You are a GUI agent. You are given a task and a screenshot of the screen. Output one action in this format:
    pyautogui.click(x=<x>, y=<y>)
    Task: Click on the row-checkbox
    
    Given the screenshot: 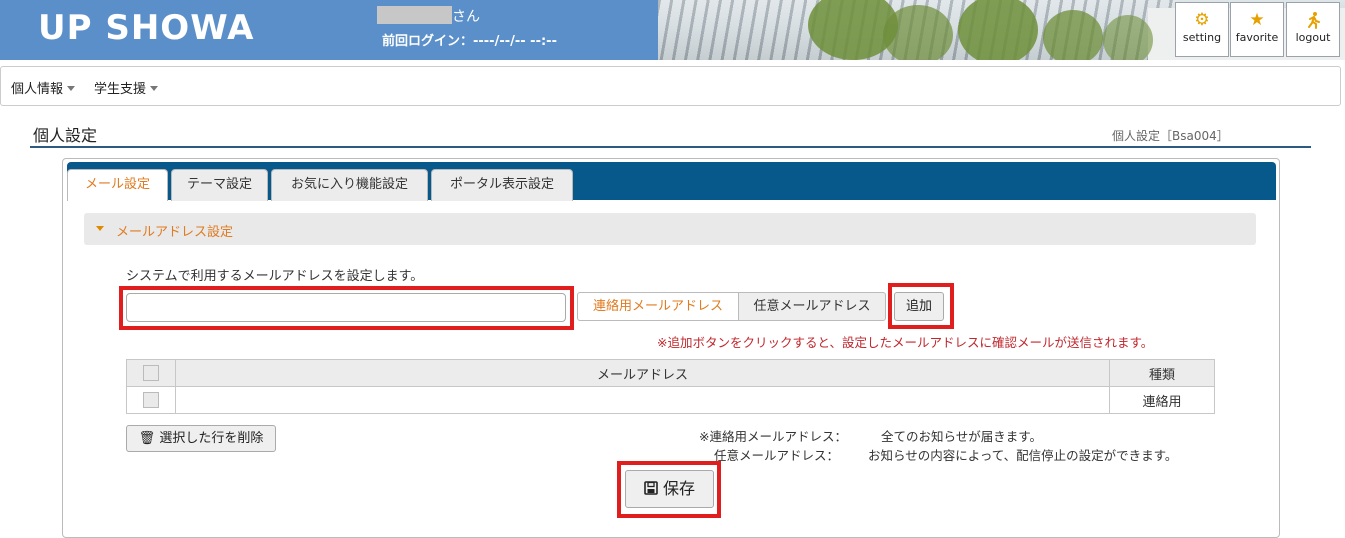 What is the action you would take?
    pyautogui.click(x=151, y=400)
    